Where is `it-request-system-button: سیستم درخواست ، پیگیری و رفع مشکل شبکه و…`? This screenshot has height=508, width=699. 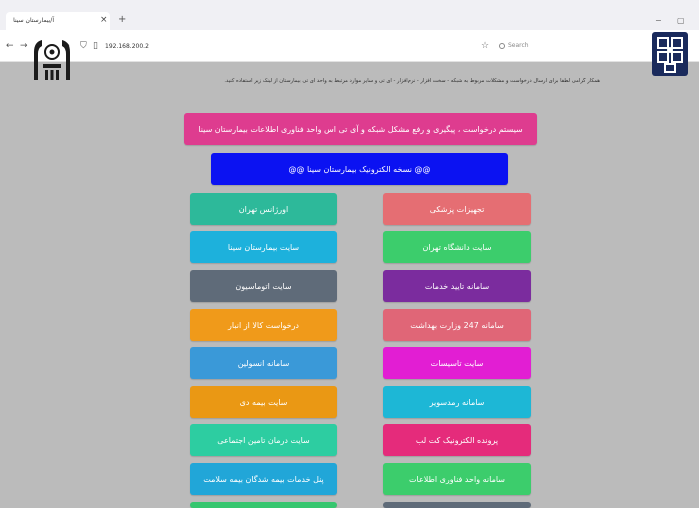
it-request-system-button: سیستم درخواست ، پیگیری و رفع مشکل شبکه و… is located at coordinates (360, 129).